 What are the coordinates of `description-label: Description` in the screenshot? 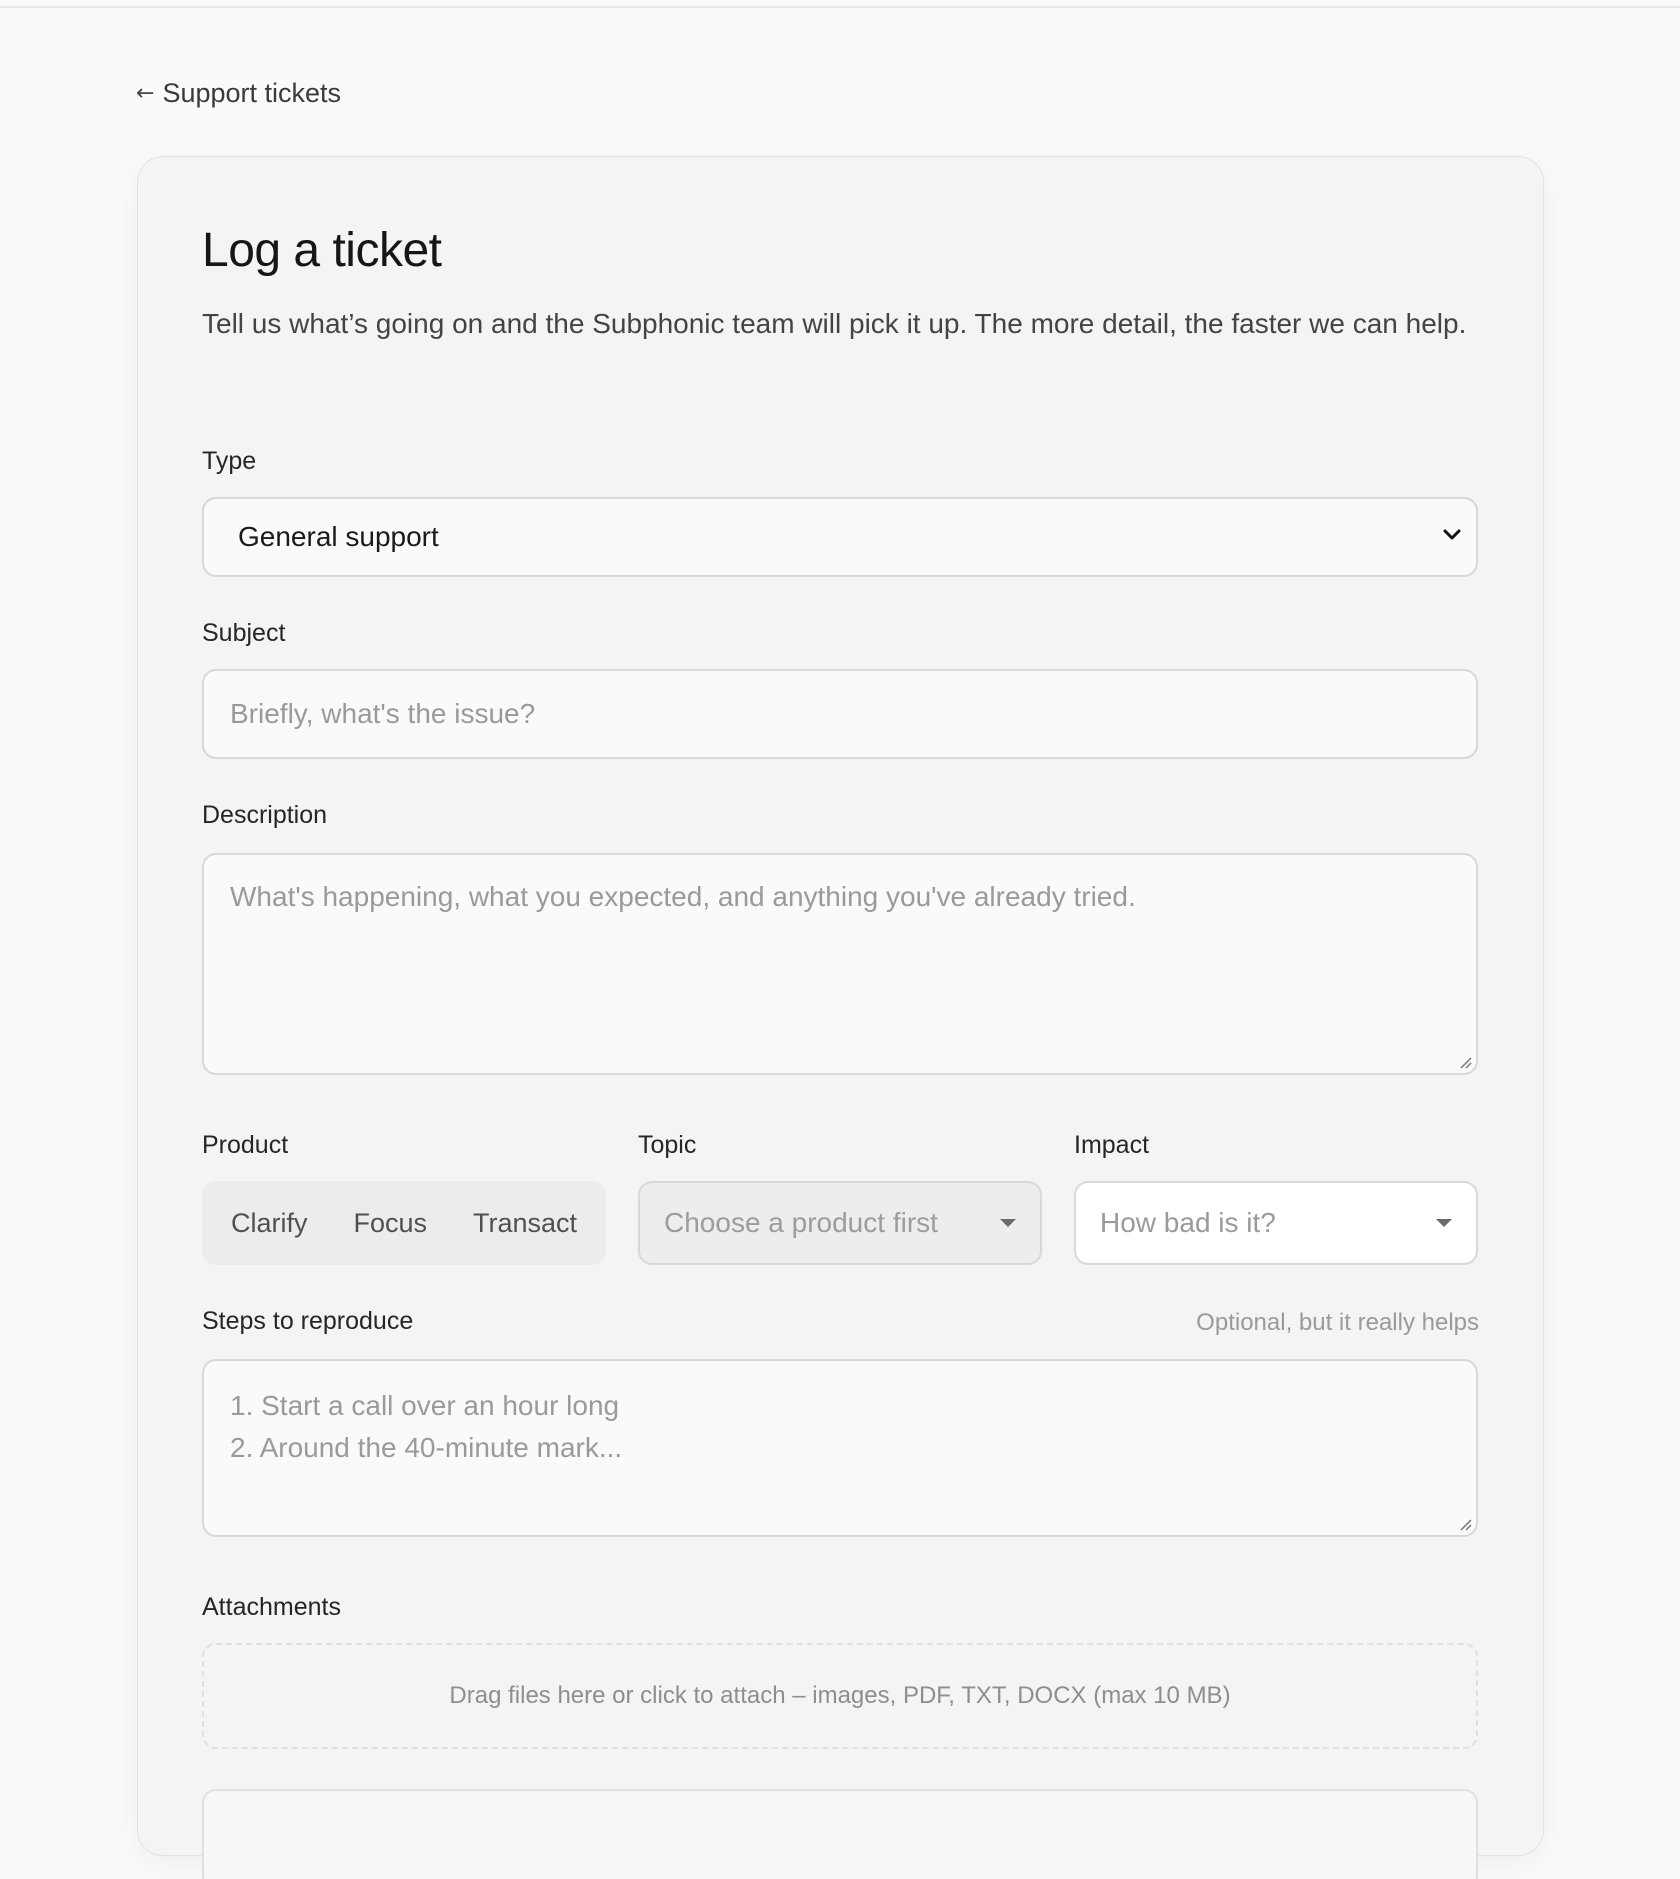 It's located at (265, 815).